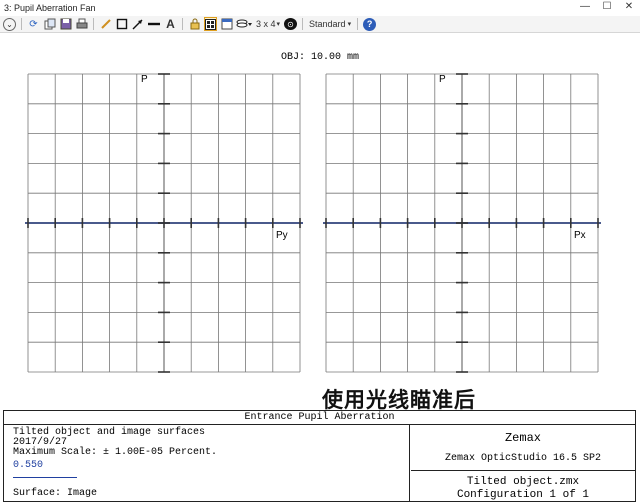 The image size is (640, 503). I want to click on software-version: Zemax OpticStudio 16.5 SP2, so click(523, 458).